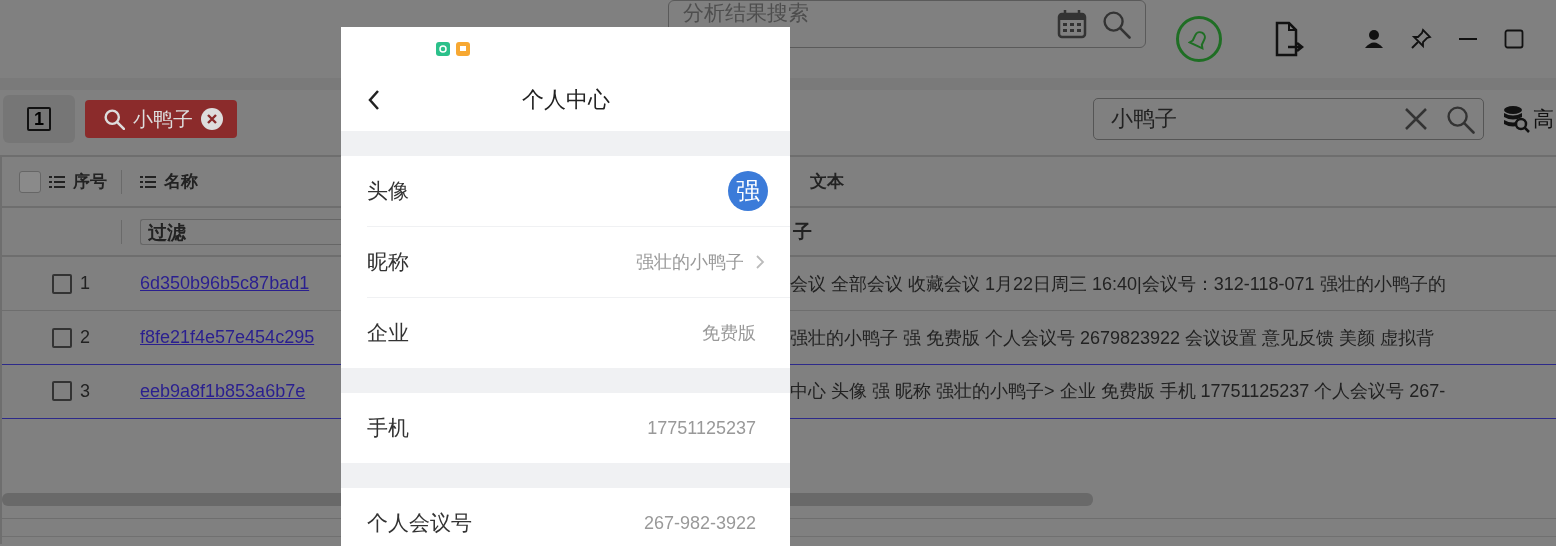  I want to click on file-link: eeb9a8f1b853a6b7e, so click(223, 390).